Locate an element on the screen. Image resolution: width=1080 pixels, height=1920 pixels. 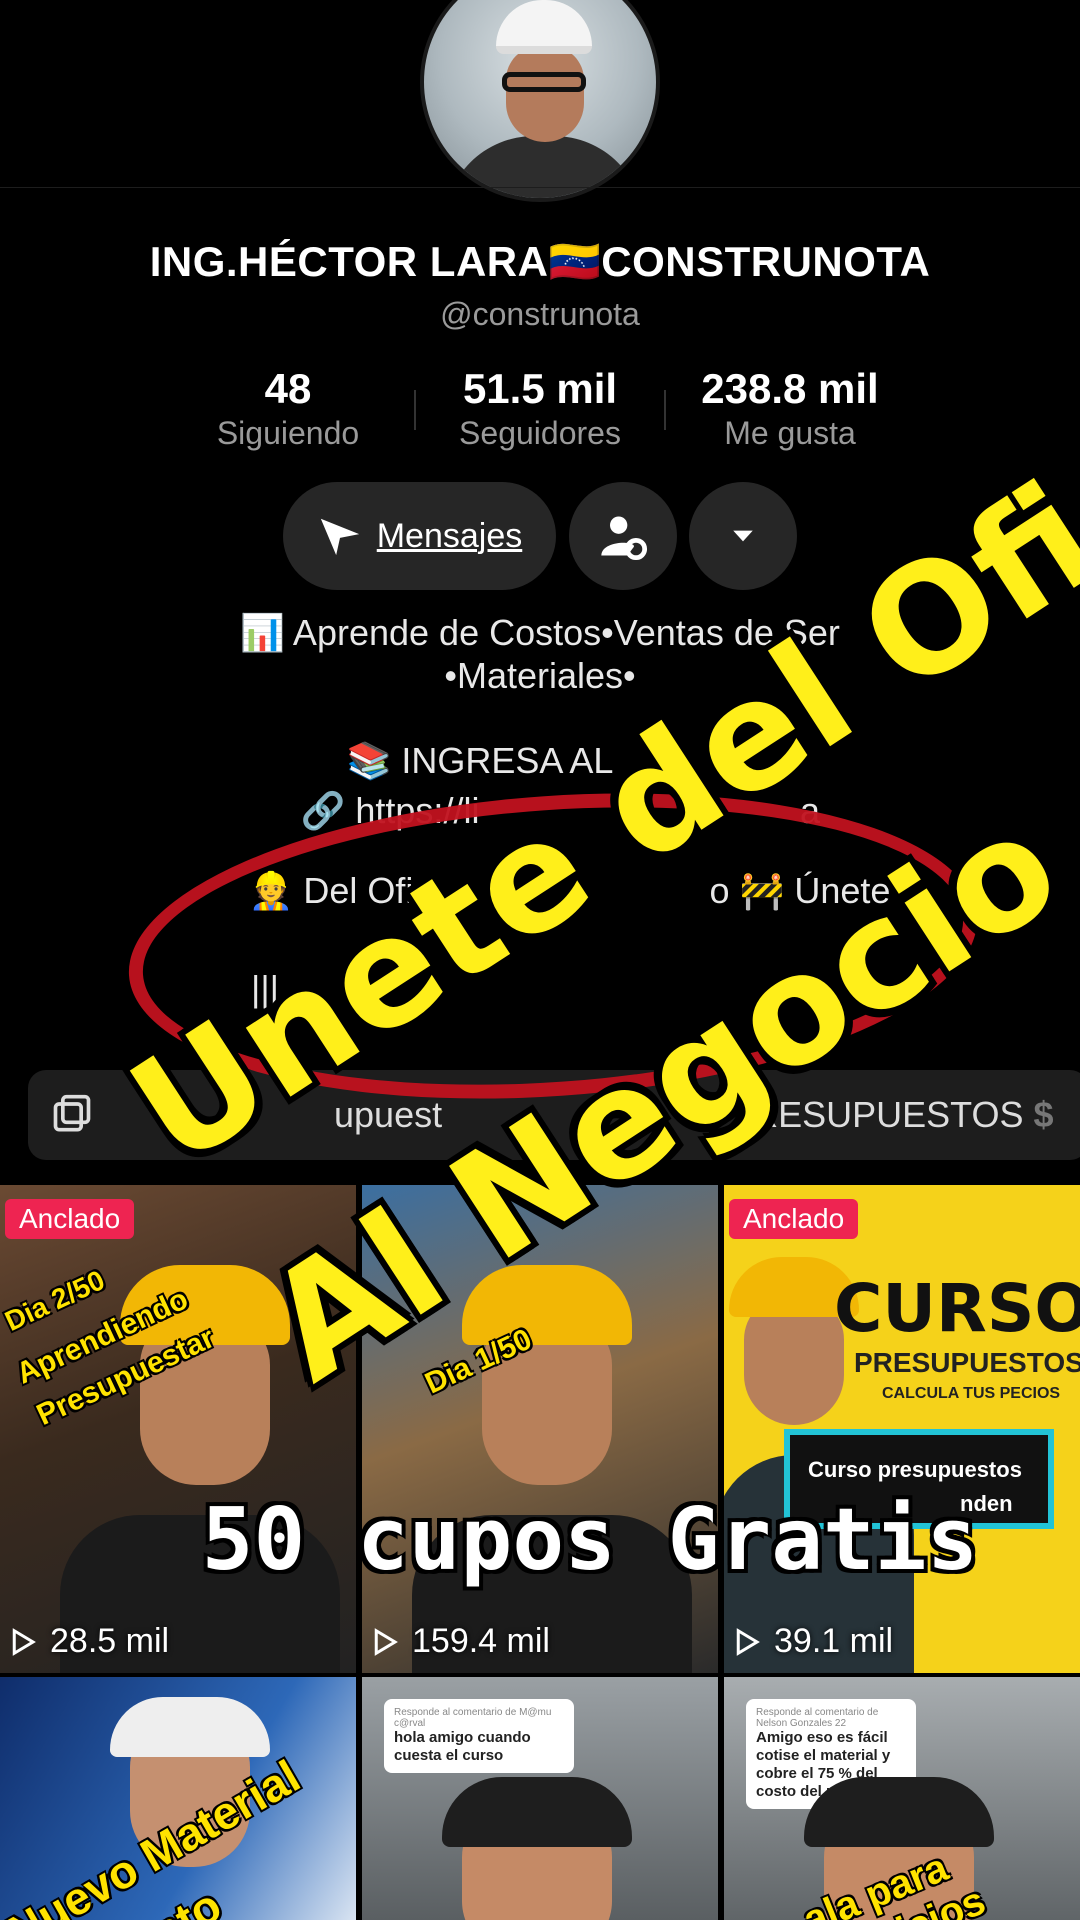
view-count: 159.4 mil is located at coordinates (460, 1641).